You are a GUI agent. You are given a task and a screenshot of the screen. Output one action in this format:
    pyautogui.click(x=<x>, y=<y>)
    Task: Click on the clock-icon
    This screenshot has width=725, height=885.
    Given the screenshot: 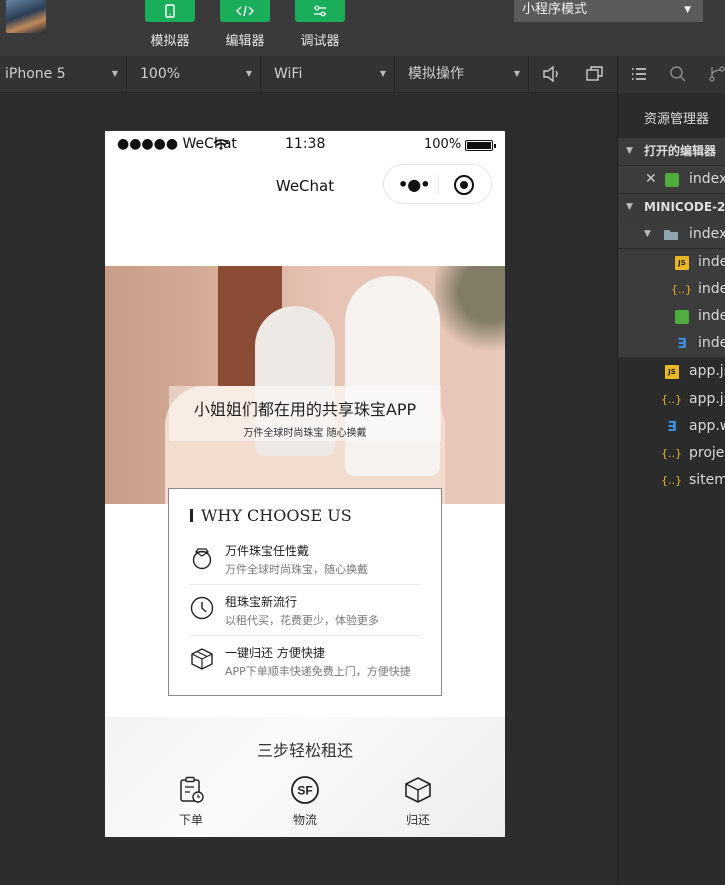 What is the action you would take?
    pyautogui.click(x=202, y=608)
    